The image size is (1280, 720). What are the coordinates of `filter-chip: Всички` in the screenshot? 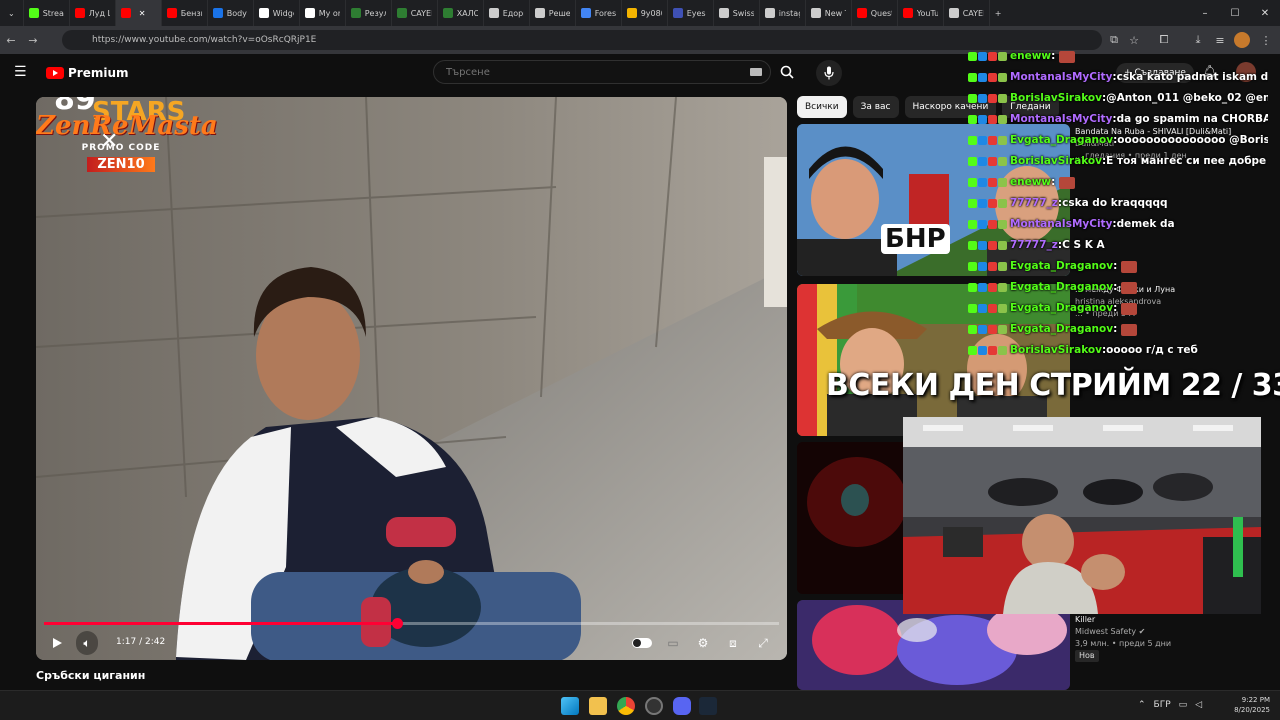 It's located at (822, 107).